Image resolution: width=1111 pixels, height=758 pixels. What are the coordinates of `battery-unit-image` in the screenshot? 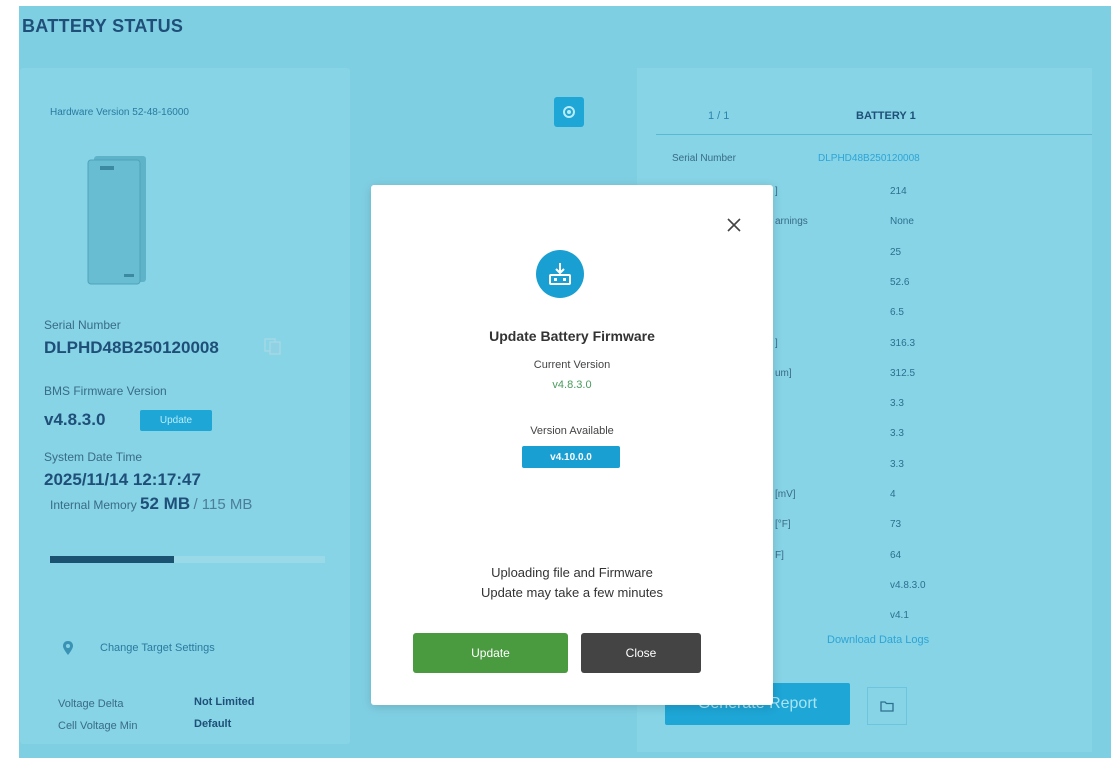 It's located at (116, 220).